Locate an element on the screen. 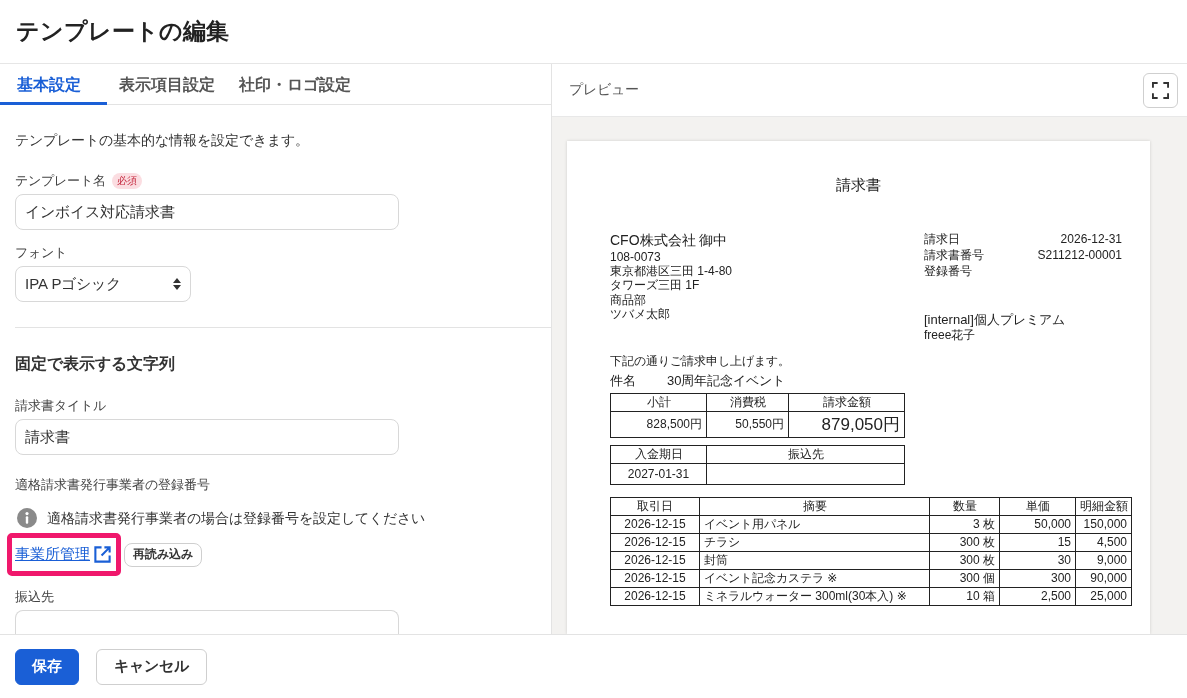  notice-text: 適格請求書発行事業者の場合は登録番号を設定してください is located at coordinates (236, 518).